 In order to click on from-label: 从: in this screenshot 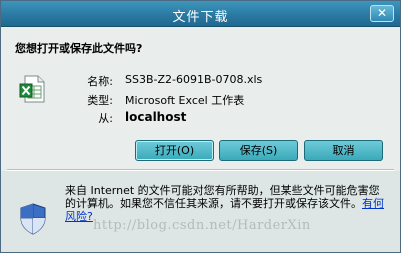, I will do `click(105, 118)`.